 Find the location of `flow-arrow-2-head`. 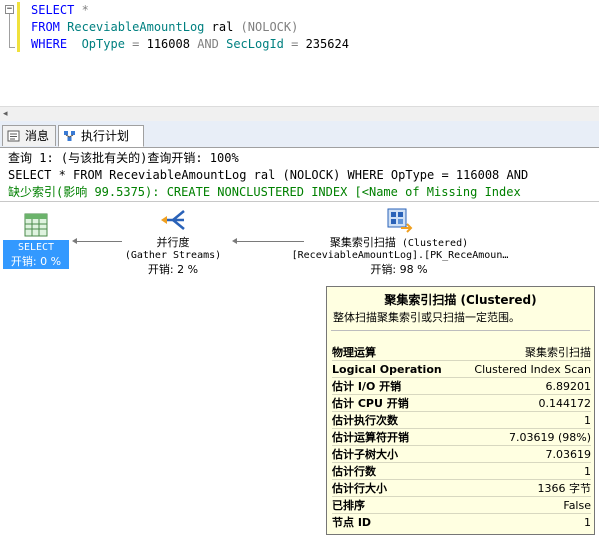

flow-arrow-2-head is located at coordinates (234, 241).